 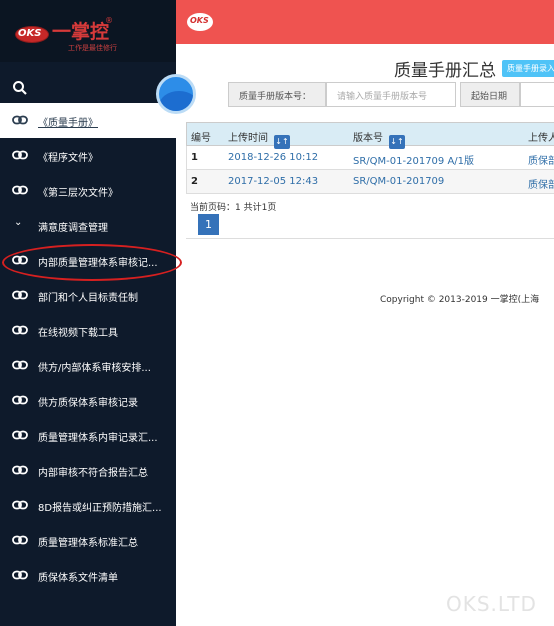 What do you see at coordinates (92, 262) in the screenshot?
I see `highlight-annotation` at bounding box center [92, 262].